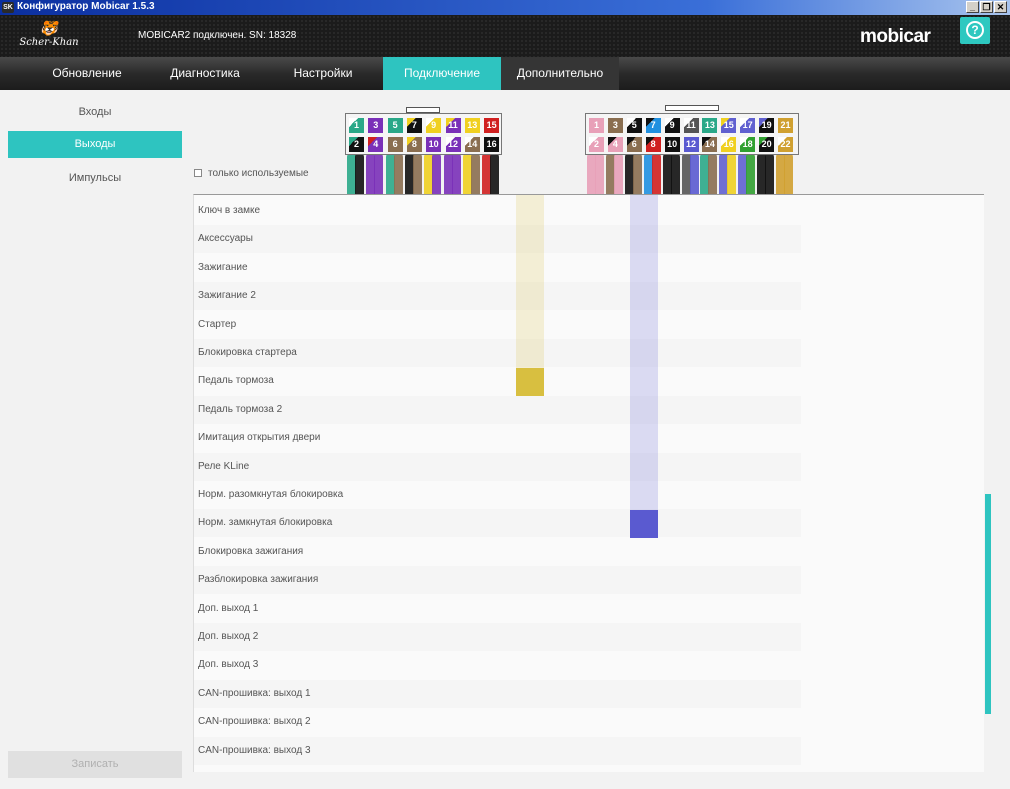 This screenshot has height=789, width=1010. I want to click on minimize-button: _, so click(972, 7).